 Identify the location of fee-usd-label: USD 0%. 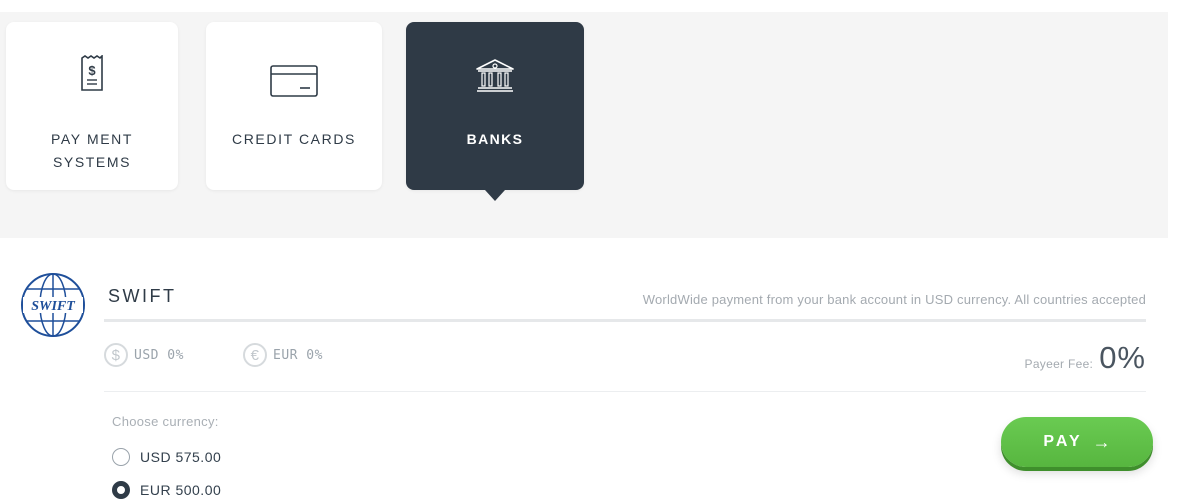
(159, 355).